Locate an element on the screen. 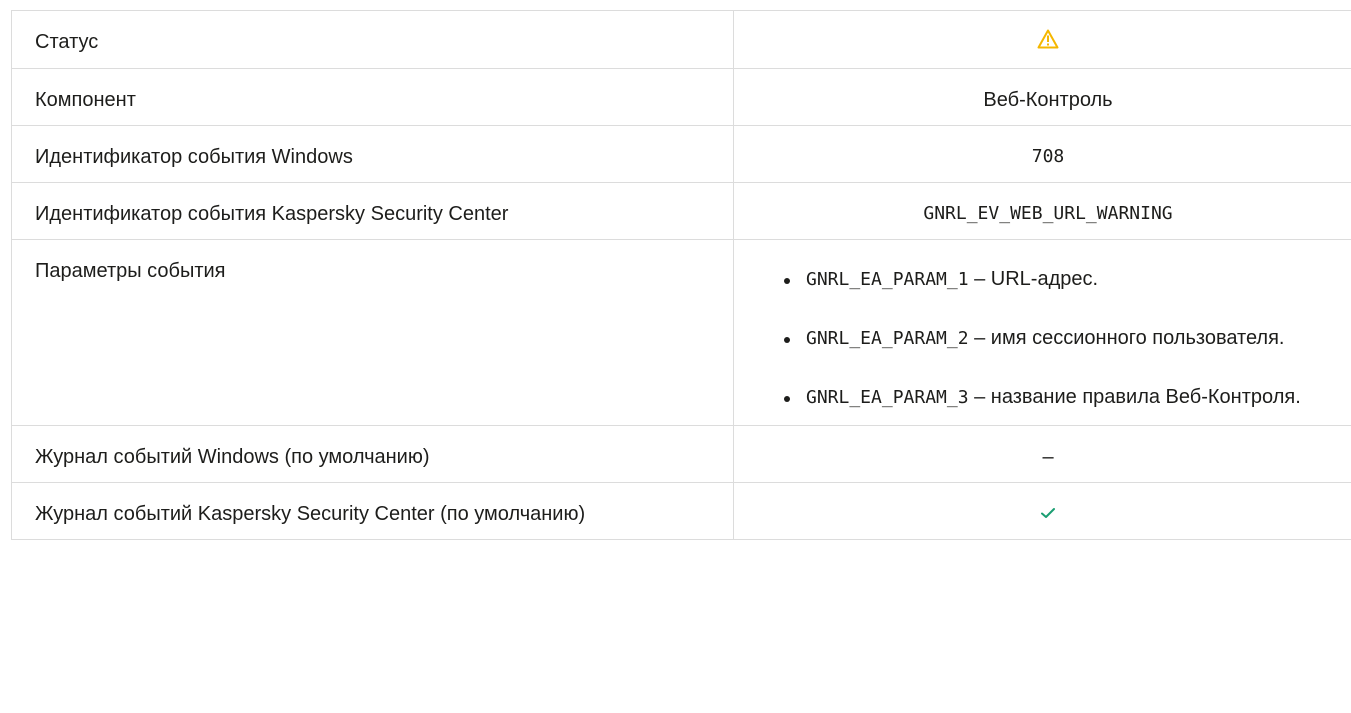  checkmark-icon is located at coordinates (1048, 514).